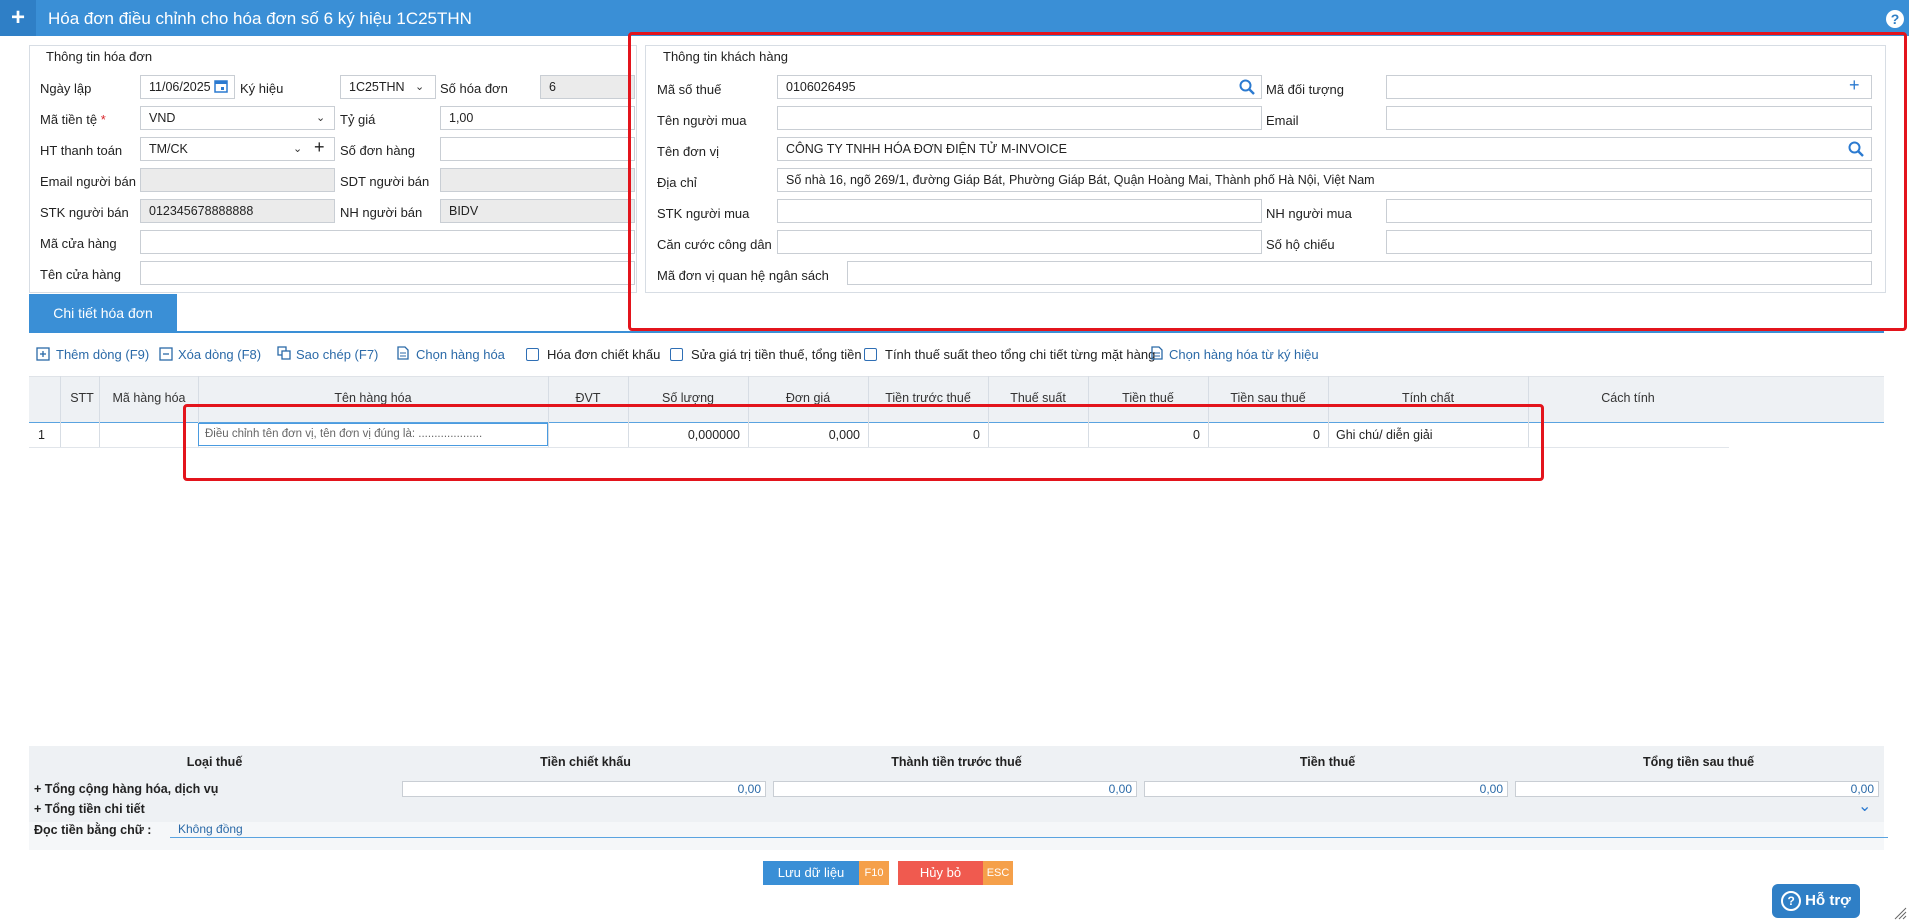 The width and height of the screenshot is (1909, 922). I want to click on calendar-icon, so click(221, 86).